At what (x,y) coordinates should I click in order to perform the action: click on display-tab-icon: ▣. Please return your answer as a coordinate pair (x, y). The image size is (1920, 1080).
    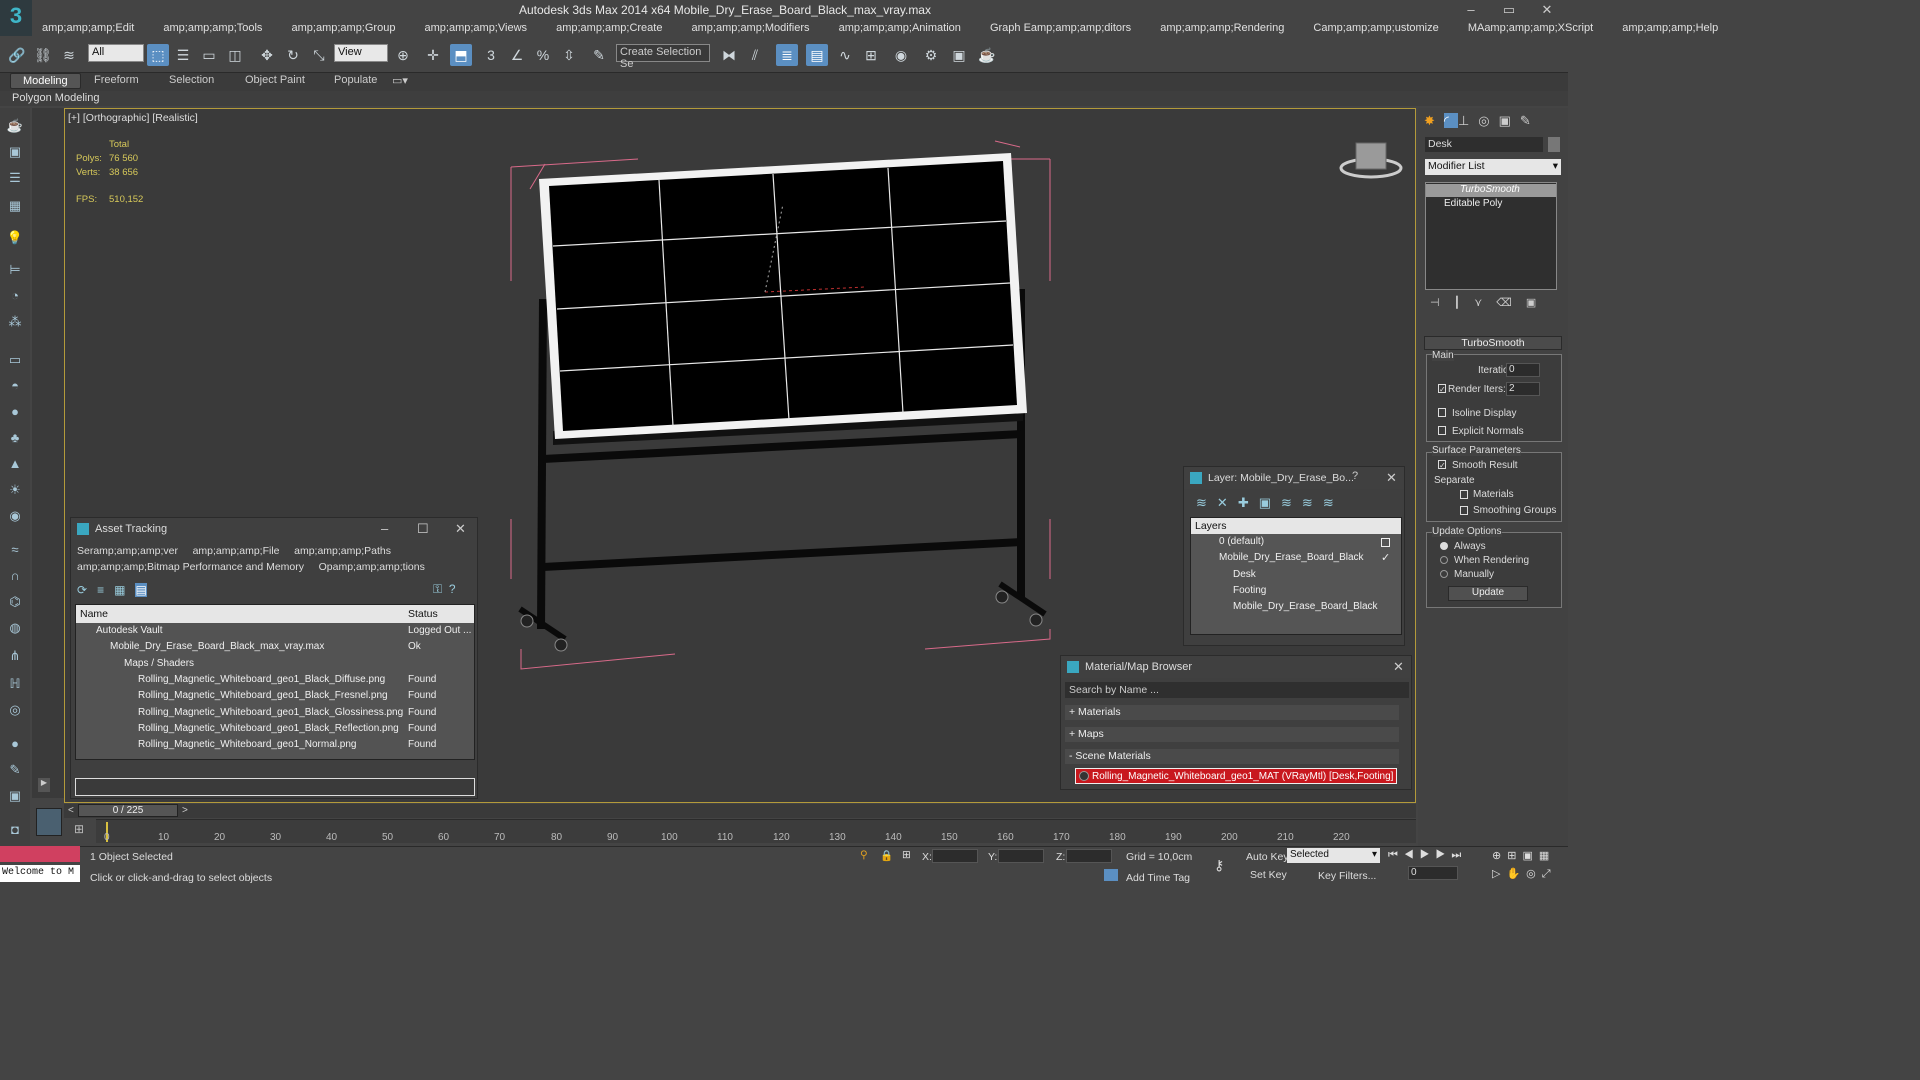
    Looking at the image, I should click on (1509, 120).